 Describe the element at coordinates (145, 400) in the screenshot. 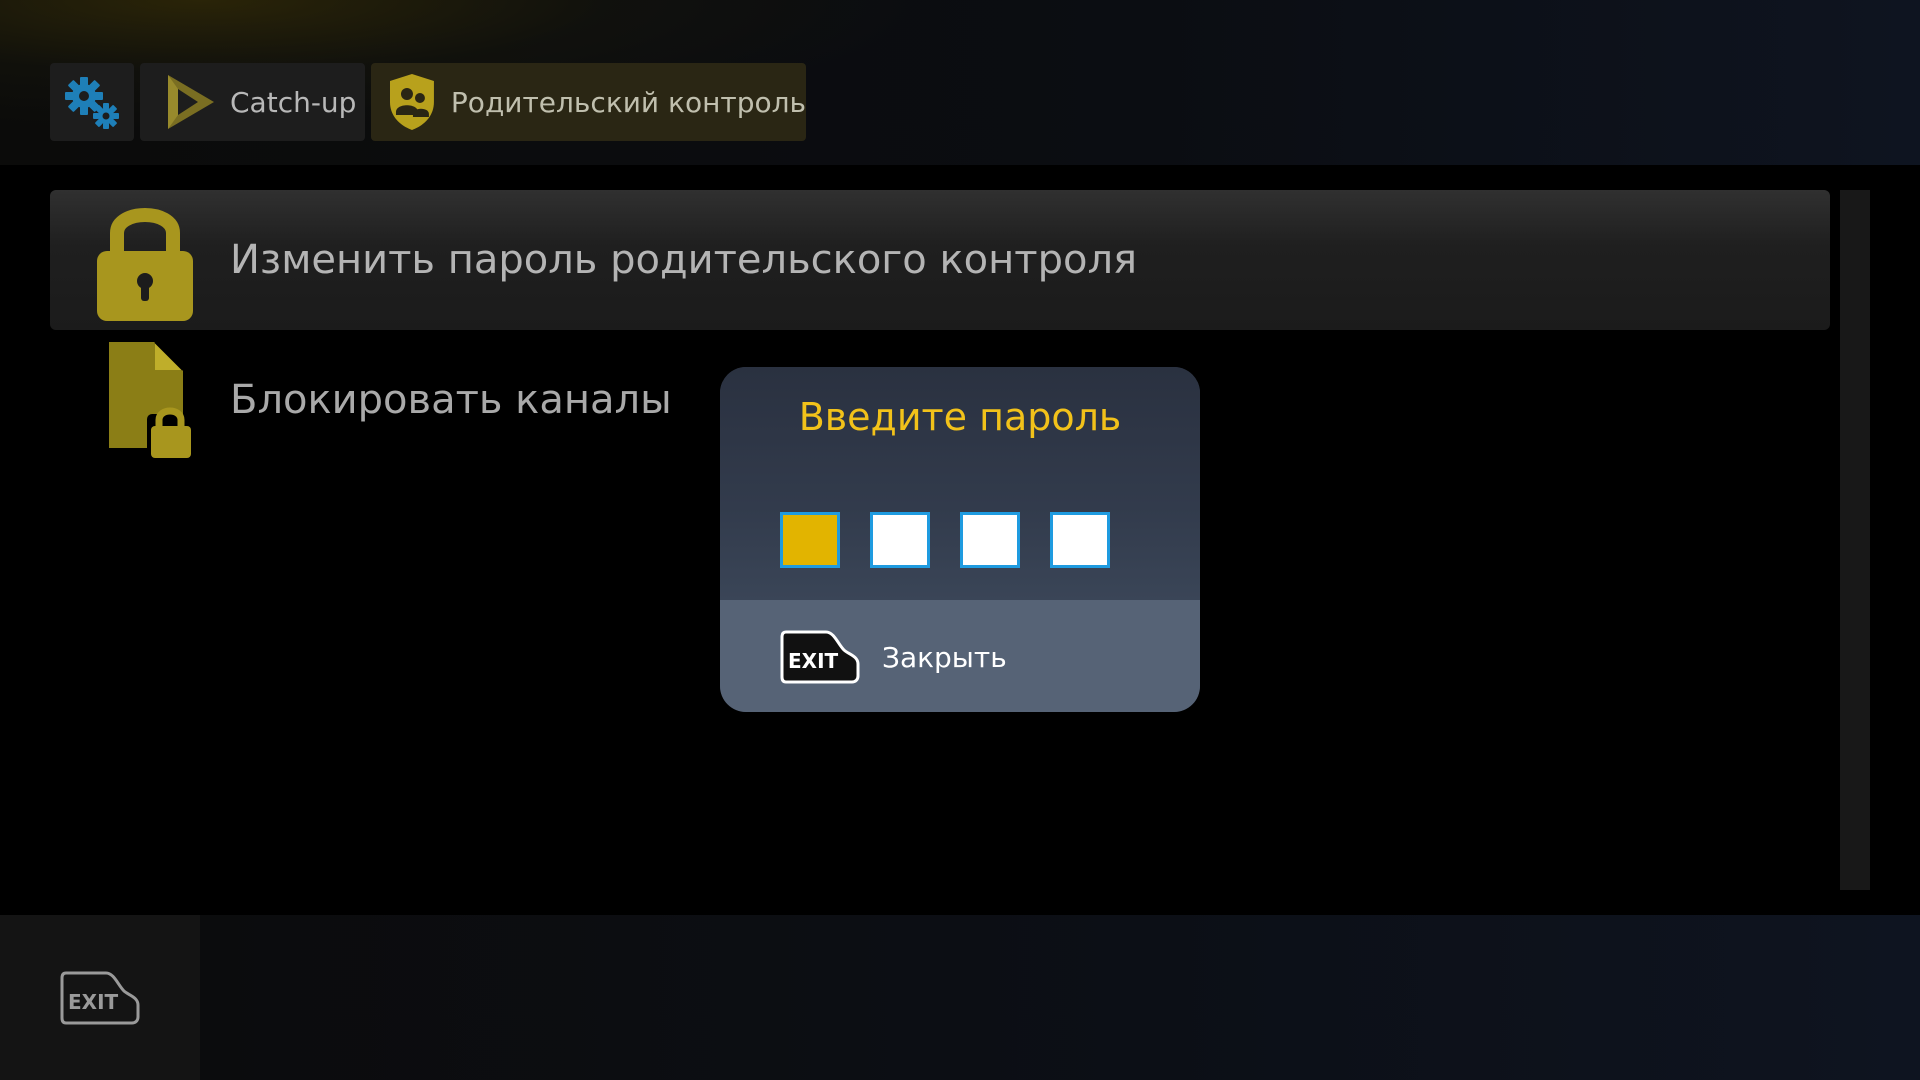

I see `locked-file-icon` at that location.